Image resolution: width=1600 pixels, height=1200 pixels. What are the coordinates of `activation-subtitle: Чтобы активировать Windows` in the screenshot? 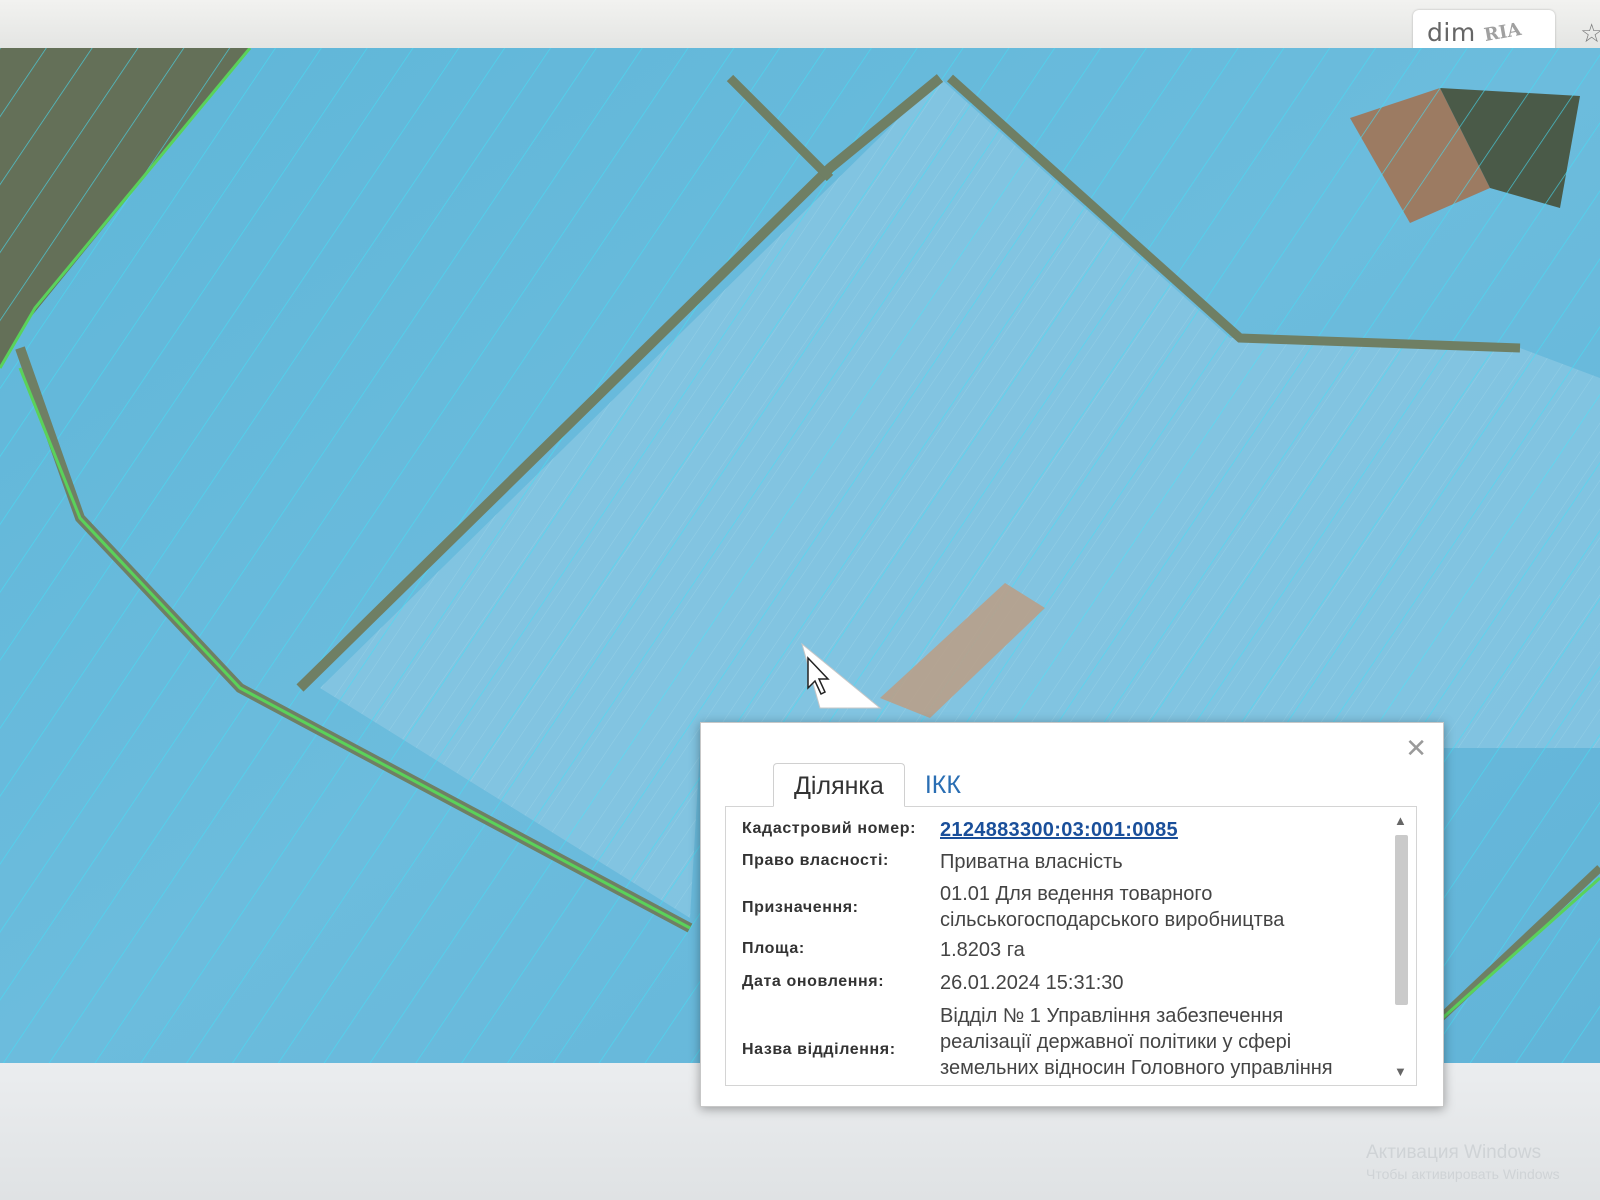 It's located at (1463, 1174).